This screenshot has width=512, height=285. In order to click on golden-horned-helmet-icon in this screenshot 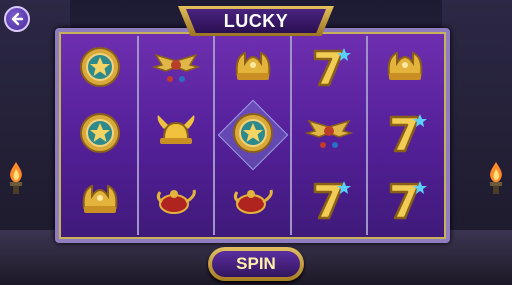, I will do `click(176, 135)`.